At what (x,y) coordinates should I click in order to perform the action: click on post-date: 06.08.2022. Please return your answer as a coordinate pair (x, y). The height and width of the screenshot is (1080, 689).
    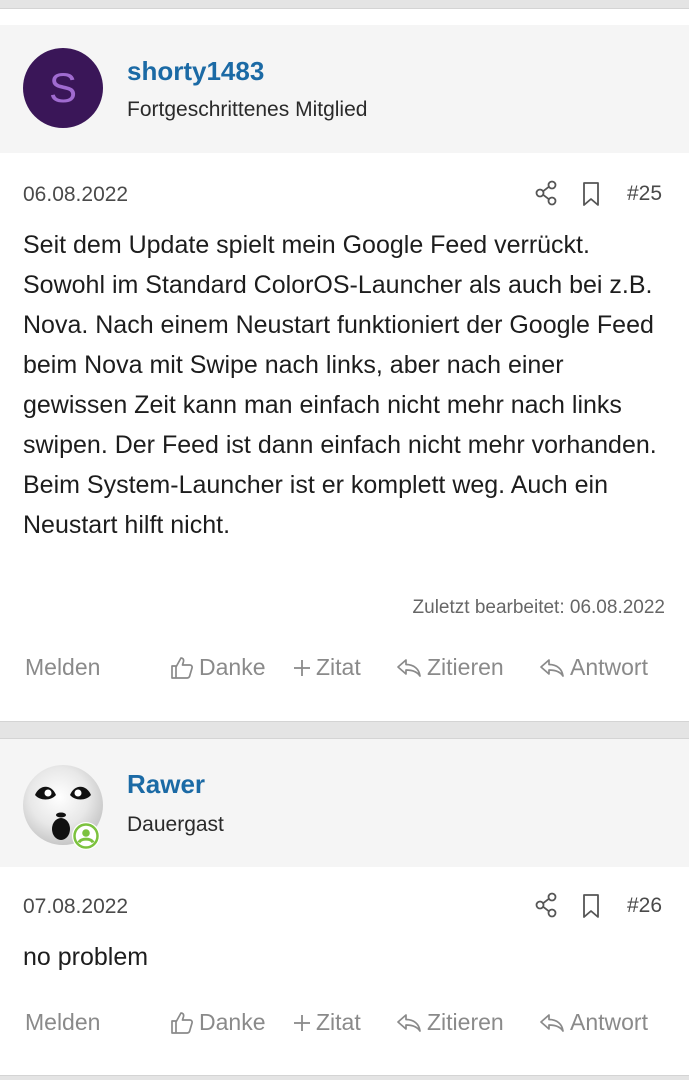
    Looking at the image, I should click on (75, 195).